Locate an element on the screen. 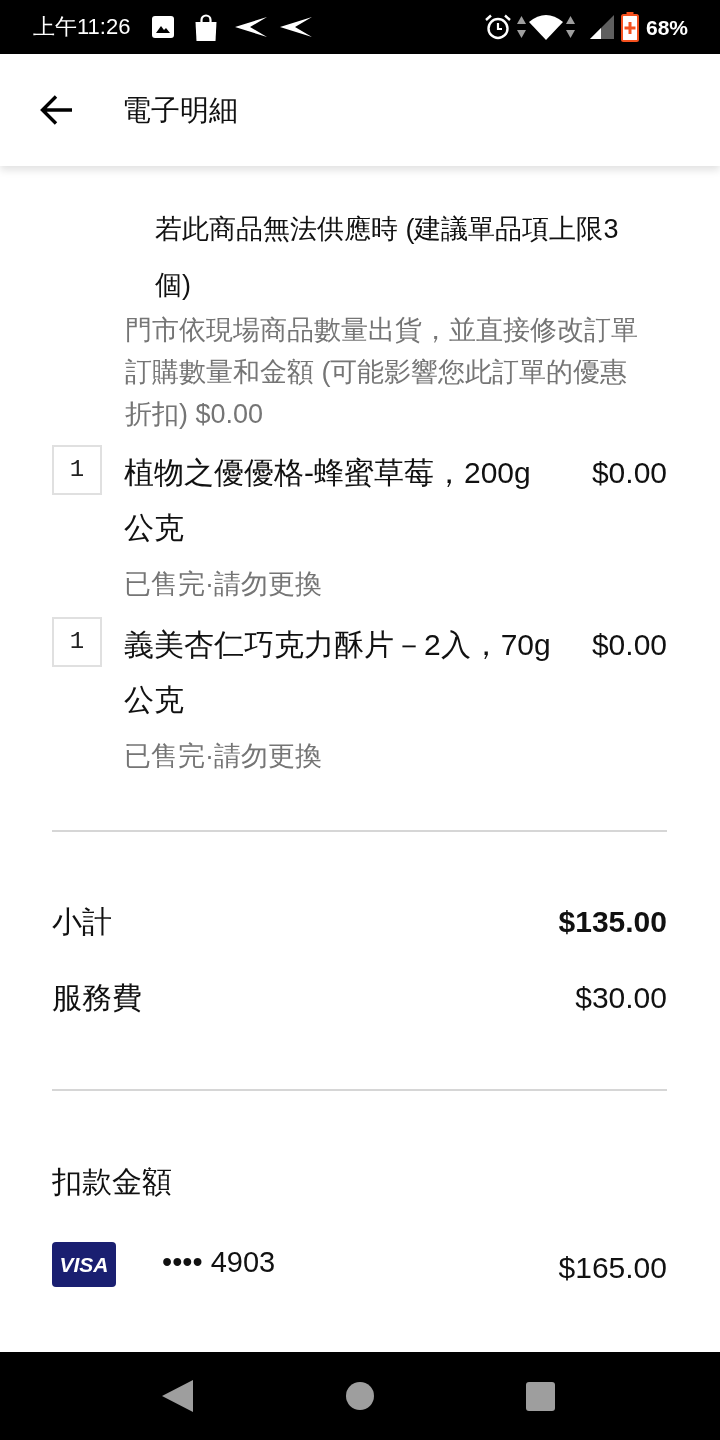 The width and height of the screenshot is (720, 1440). signal-icon is located at coordinates (601, 27).